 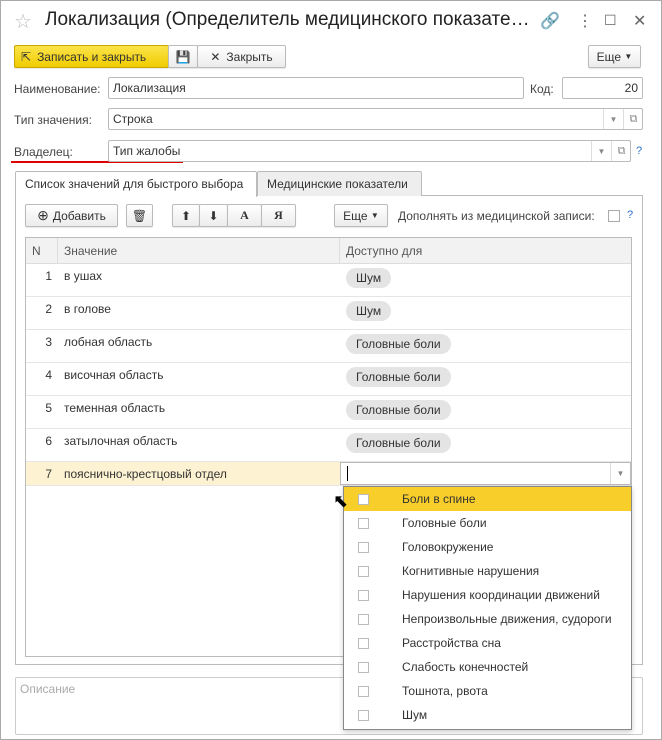 I want to click on trash-icon: 🗑, so click(x=139, y=215).